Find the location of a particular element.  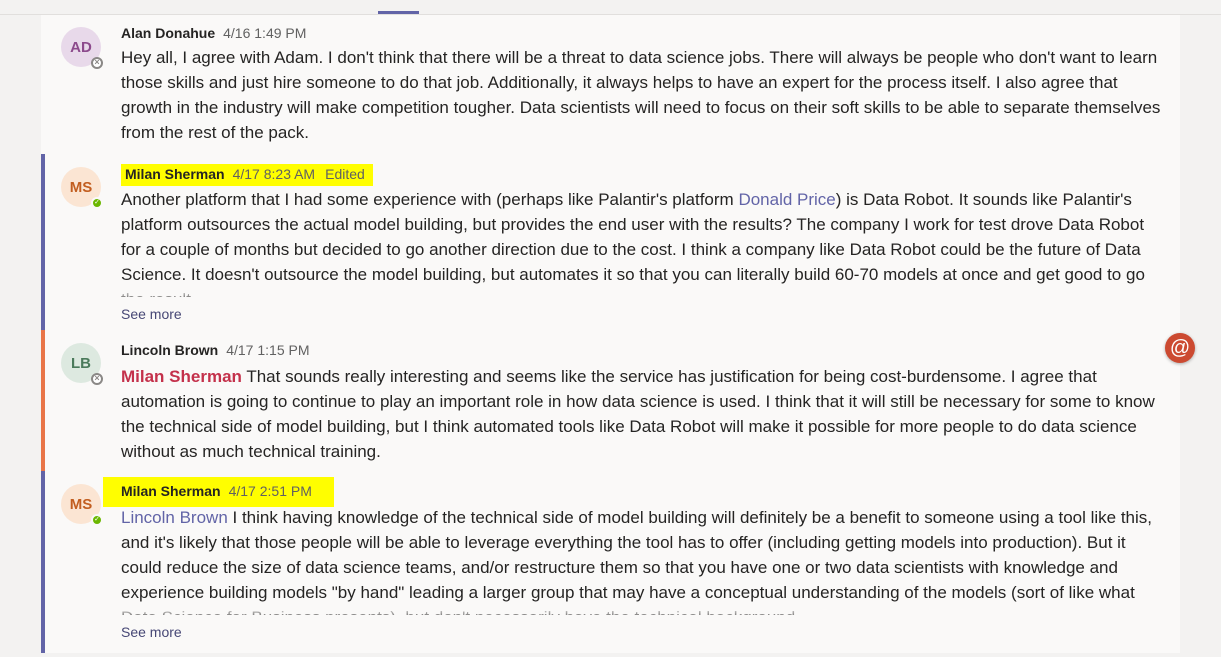

mention-link: Lincoln Brown is located at coordinates (174, 517).